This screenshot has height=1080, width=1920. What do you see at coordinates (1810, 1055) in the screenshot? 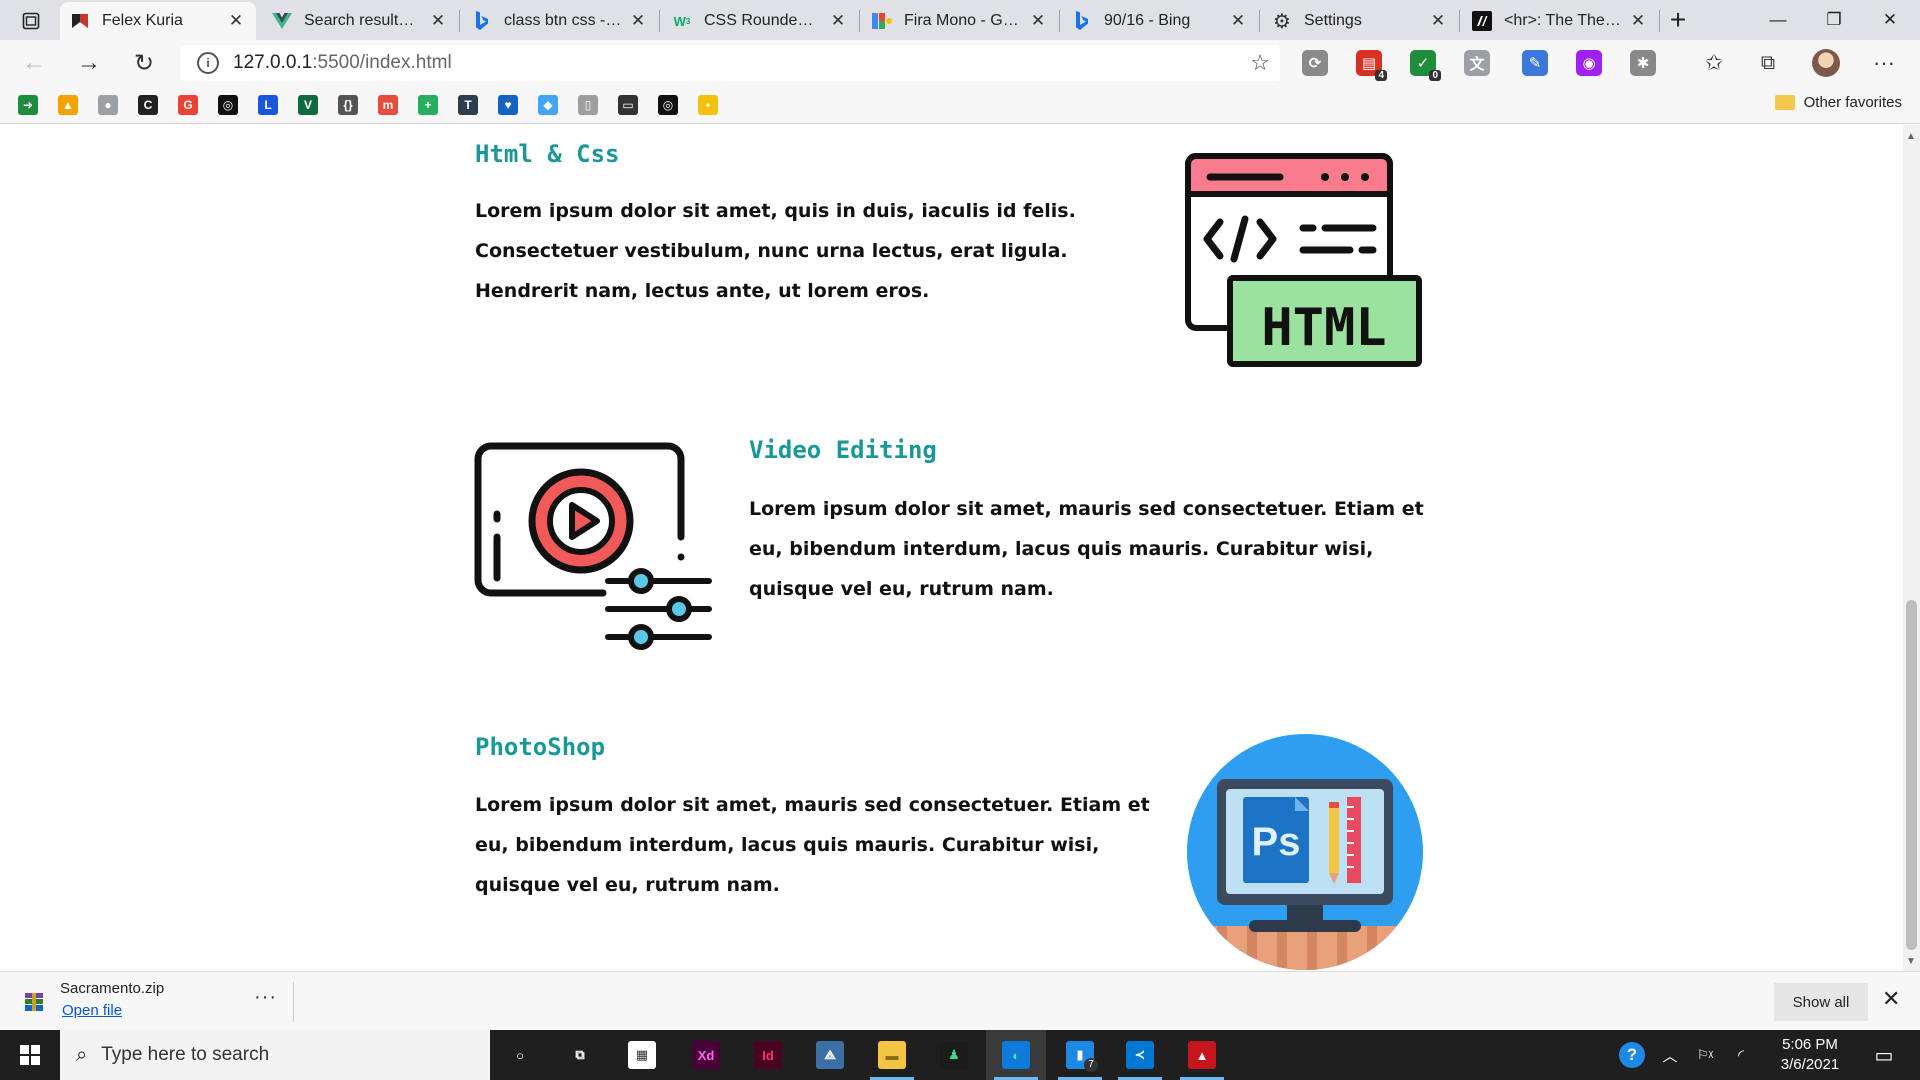
I see `taskbar-clock: 5:06 PM 3/6/2021` at bounding box center [1810, 1055].